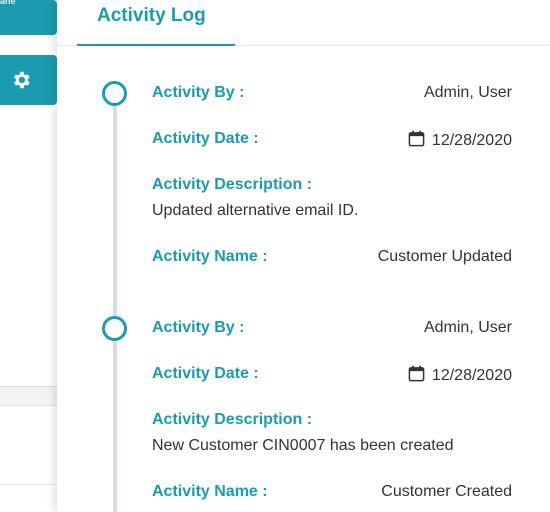  What do you see at coordinates (115, 298) in the screenshot?
I see `timeline-line` at bounding box center [115, 298].